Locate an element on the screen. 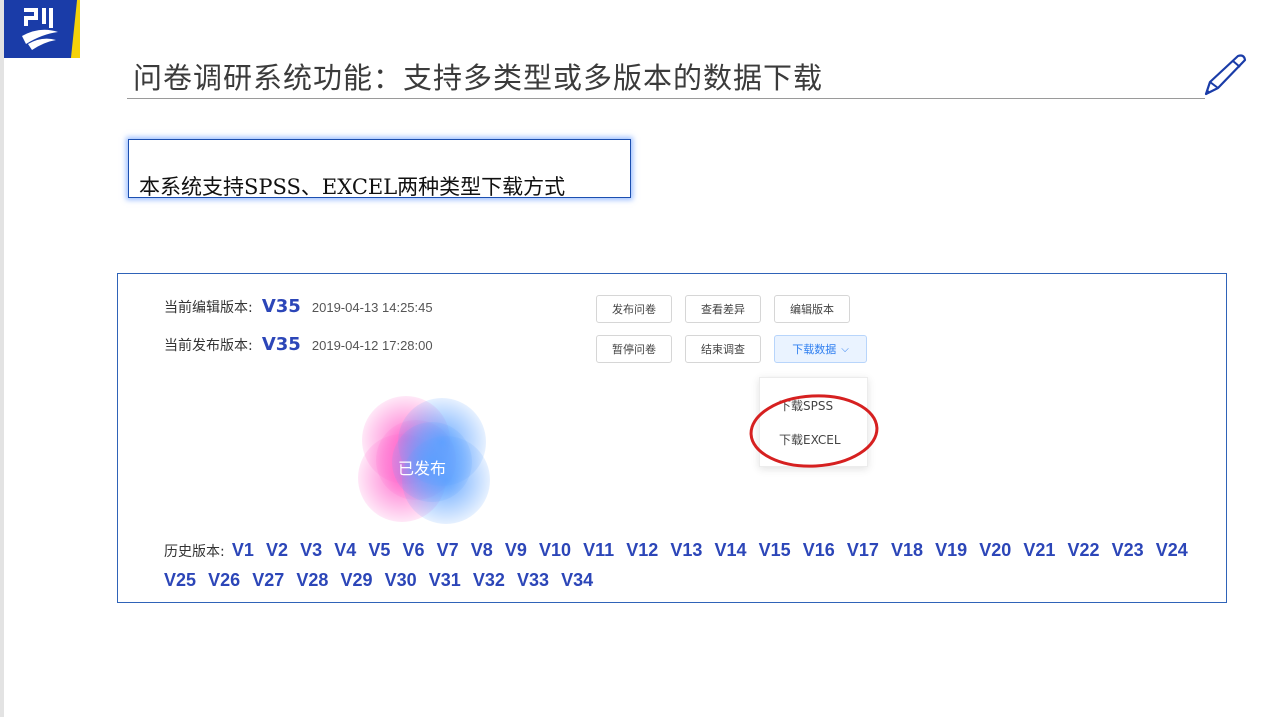  publish-version-label: 当前发布版本: is located at coordinates (208, 346).